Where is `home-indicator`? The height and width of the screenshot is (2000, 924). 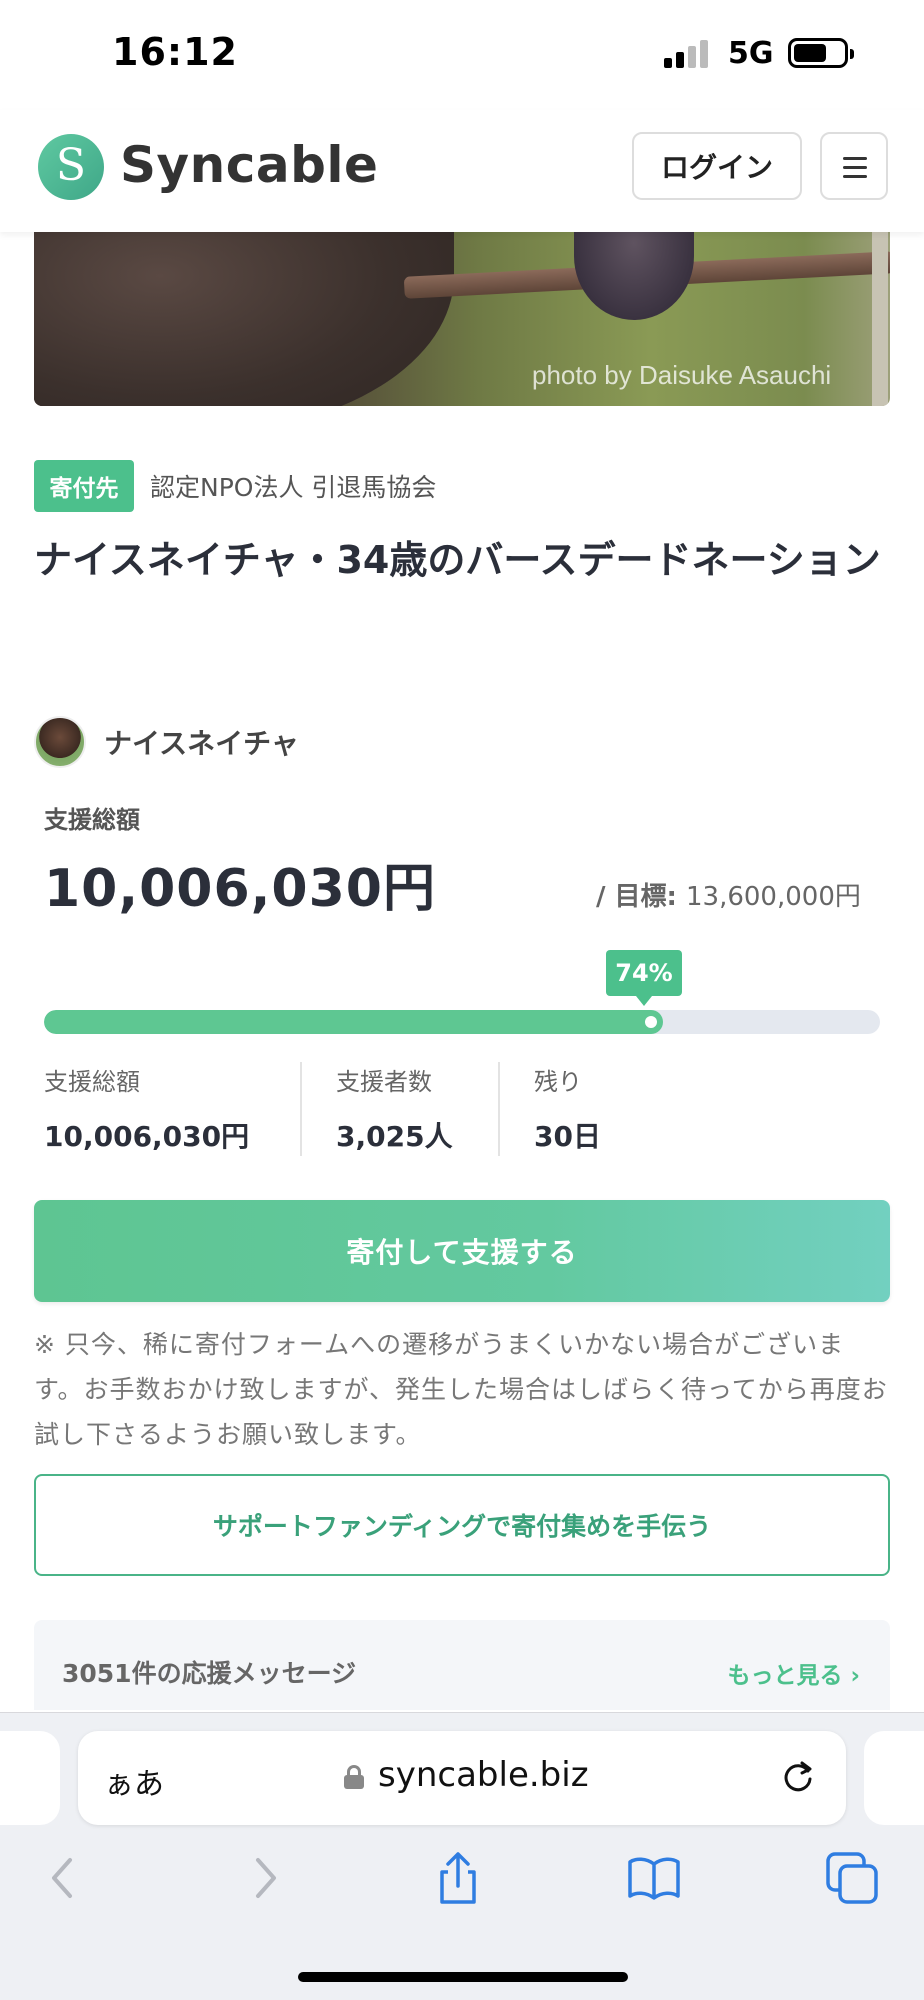
home-indicator is located at coordinates (463, 1977).